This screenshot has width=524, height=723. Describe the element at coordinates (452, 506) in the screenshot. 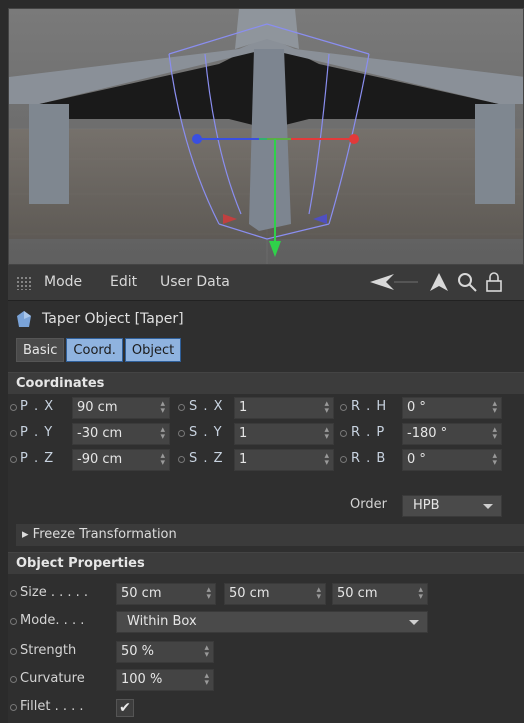

I see `order-dropdown: HPB` at that location.